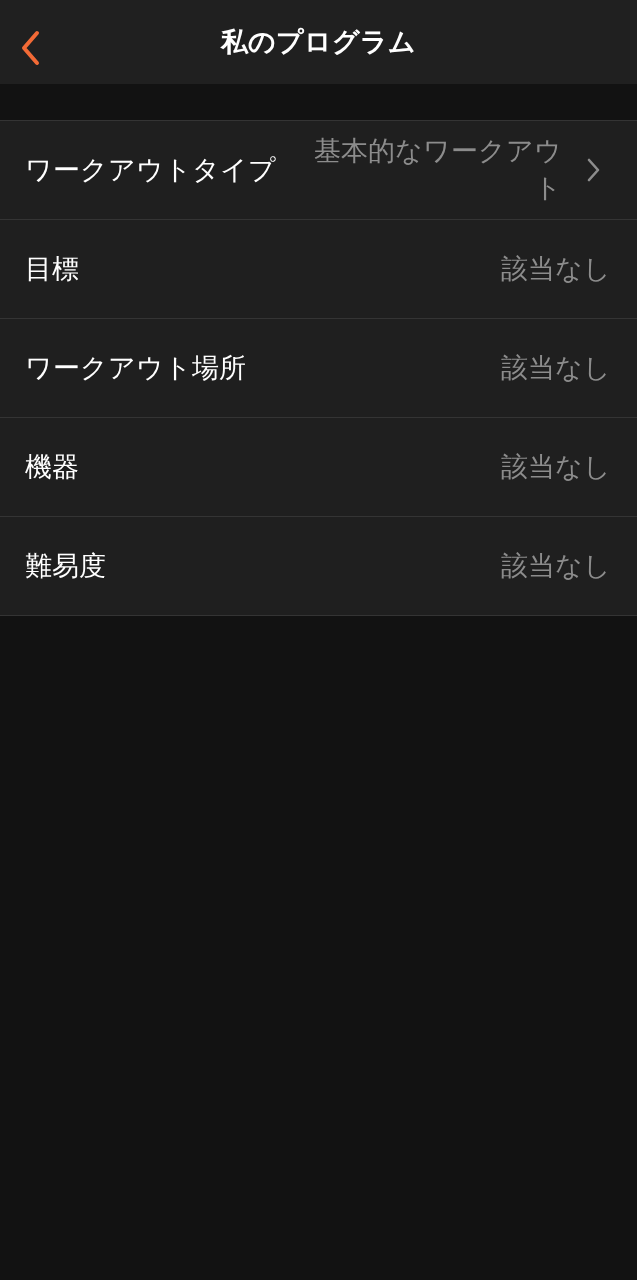  What do you see at coordinates (437, 169) in the screenshot?
I see `row-value: 基本的なワークアウト` at bounding box center [437, 169].